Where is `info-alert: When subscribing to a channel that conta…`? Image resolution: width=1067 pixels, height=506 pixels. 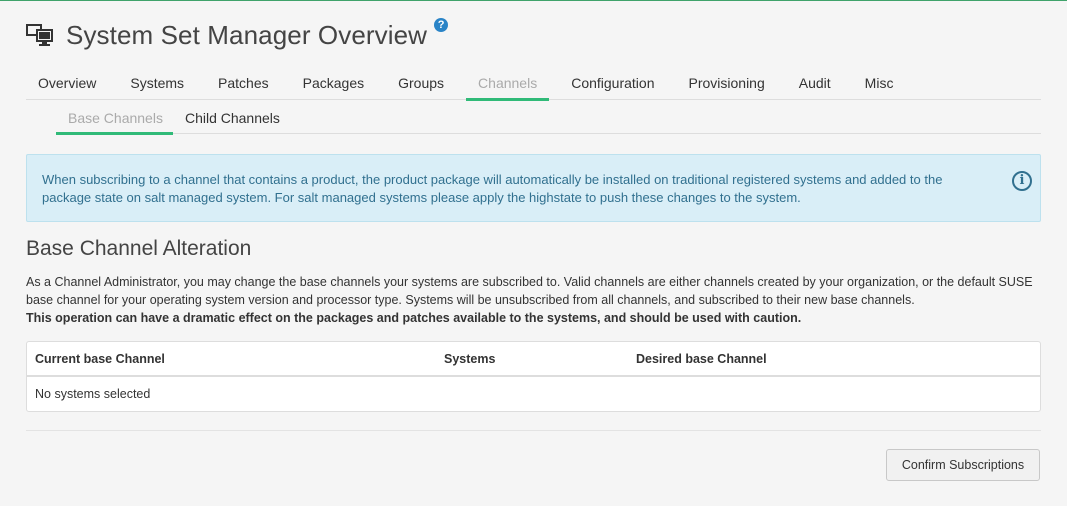
info-alert: When subscribing to a channel that conta… is located at coordinates (533, 188).